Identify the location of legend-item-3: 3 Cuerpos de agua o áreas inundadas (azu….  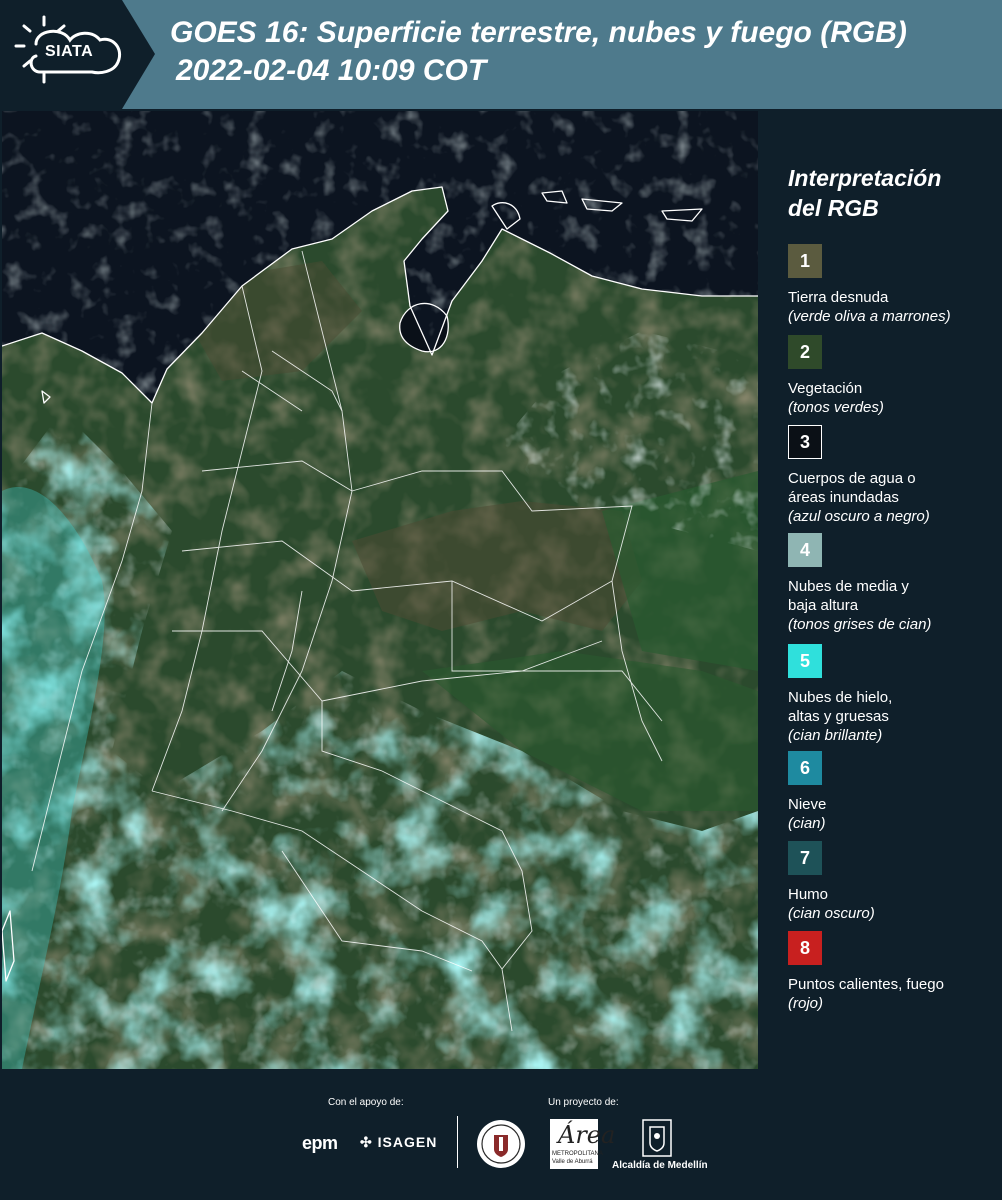
(893, 475).